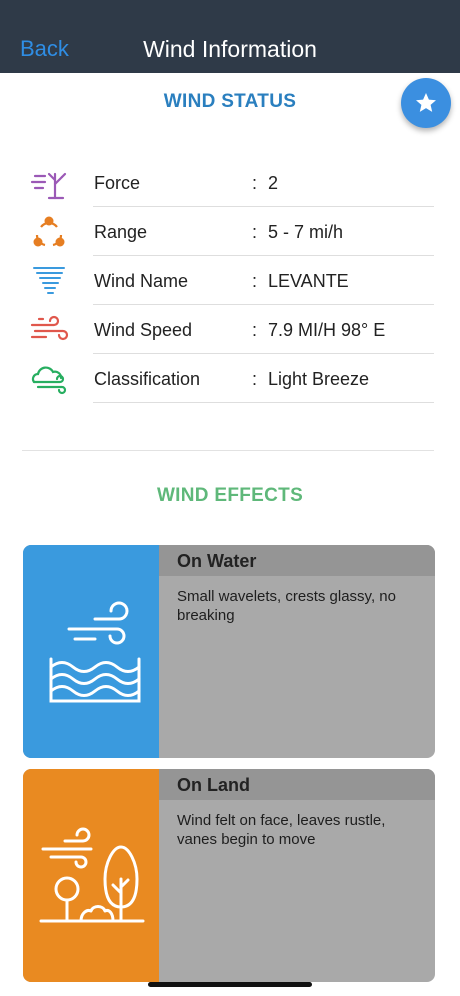 The width and height of the screenshot is (460, 996). Describe the element at coordinates (297, 560) in the screenshot. I see `on-water-header: On Water` at that location.